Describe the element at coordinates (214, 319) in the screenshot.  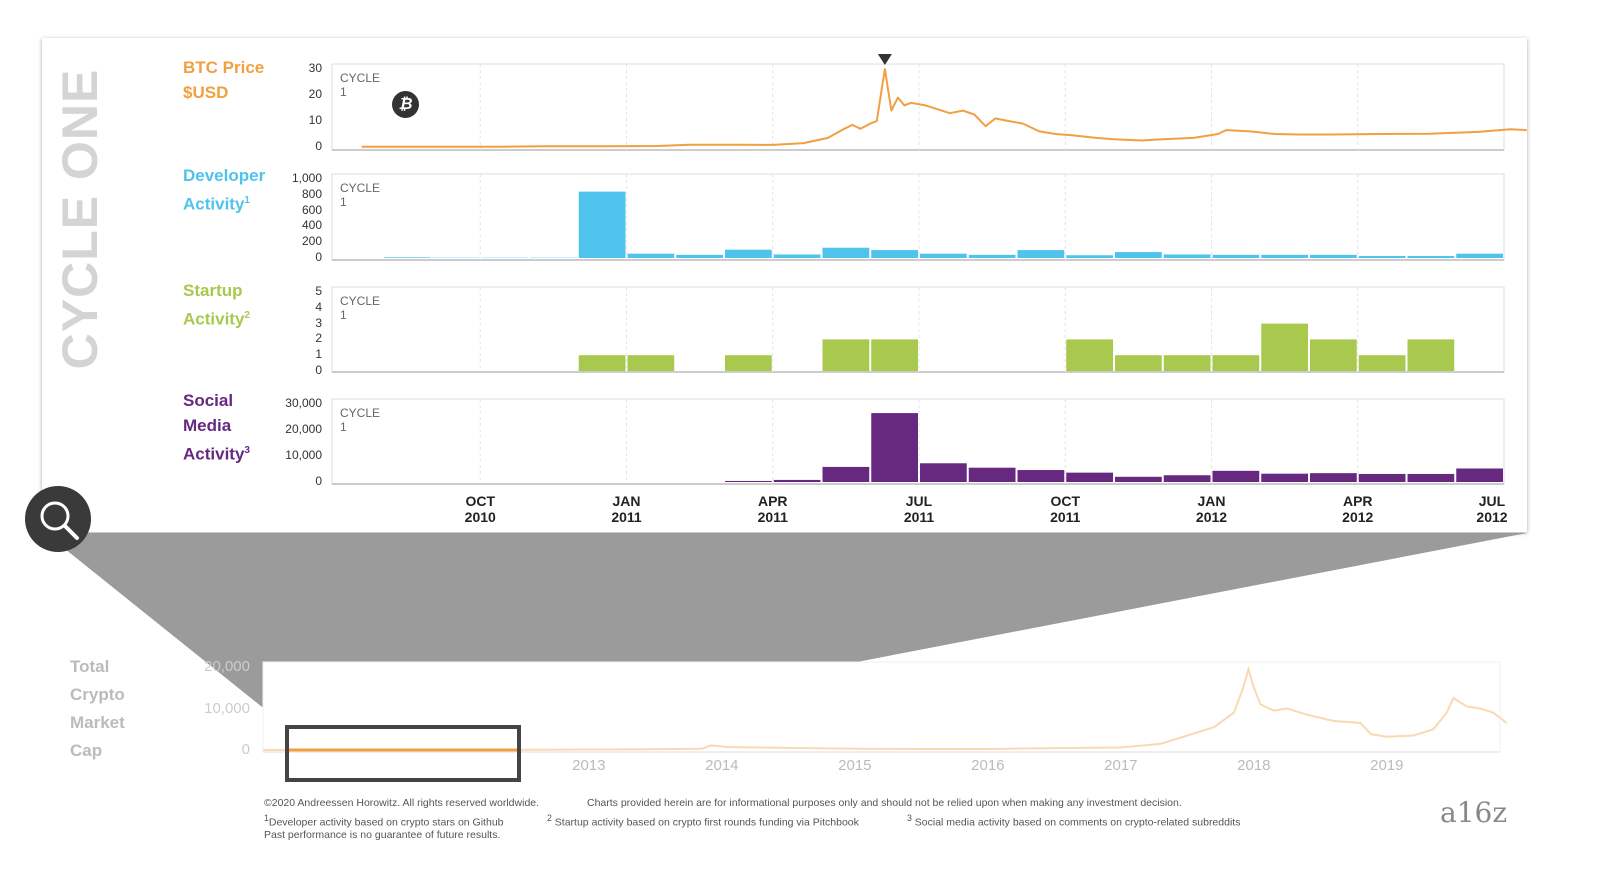
I see `startup-title-line: Activity` at that location.